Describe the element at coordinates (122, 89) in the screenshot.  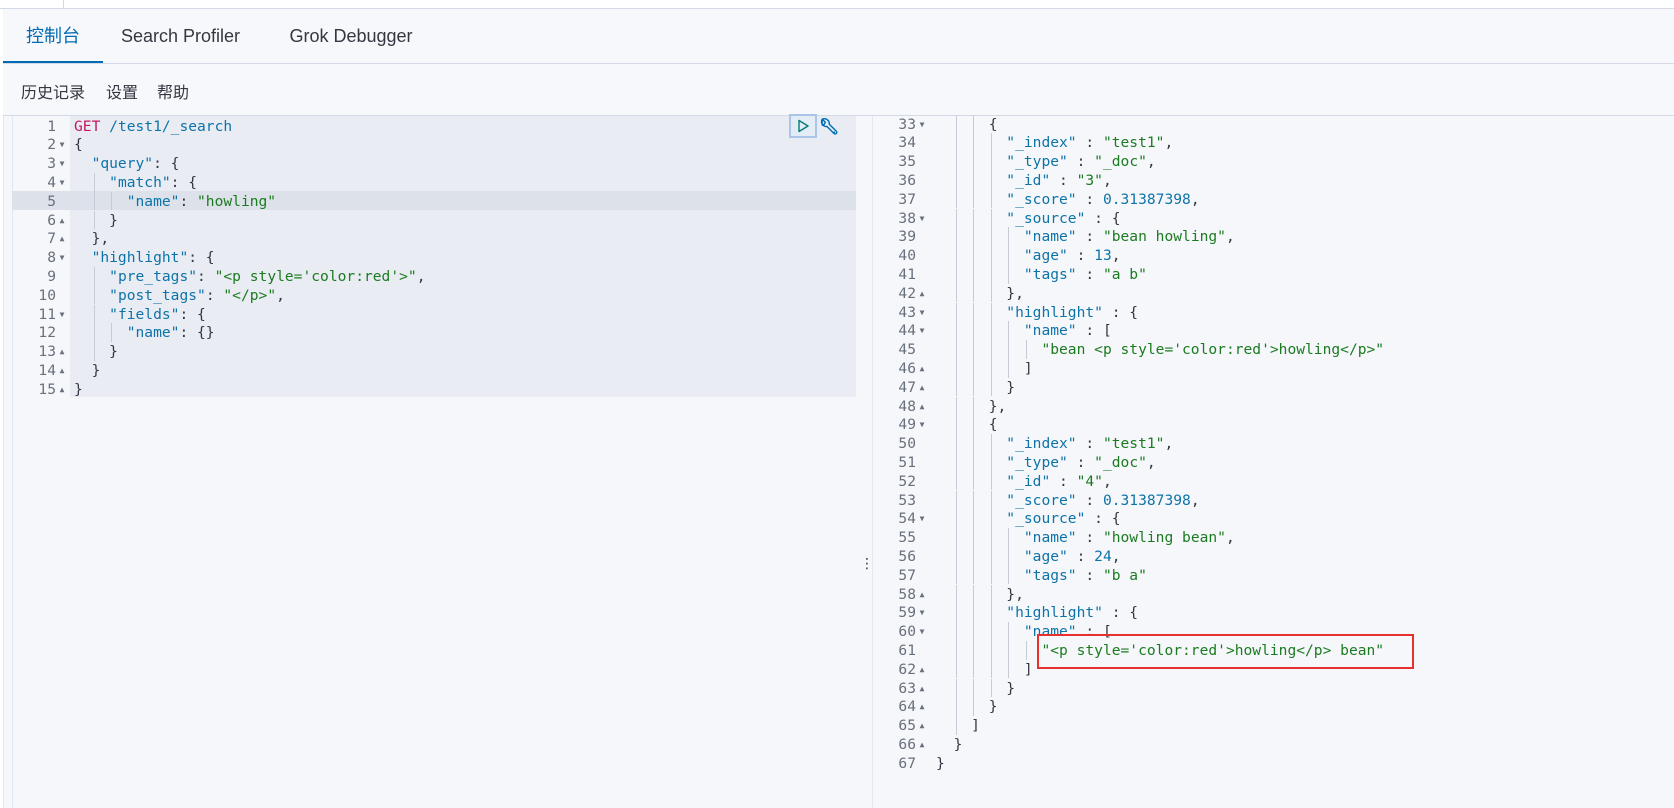
I see `settings-link: 设置` at that location.